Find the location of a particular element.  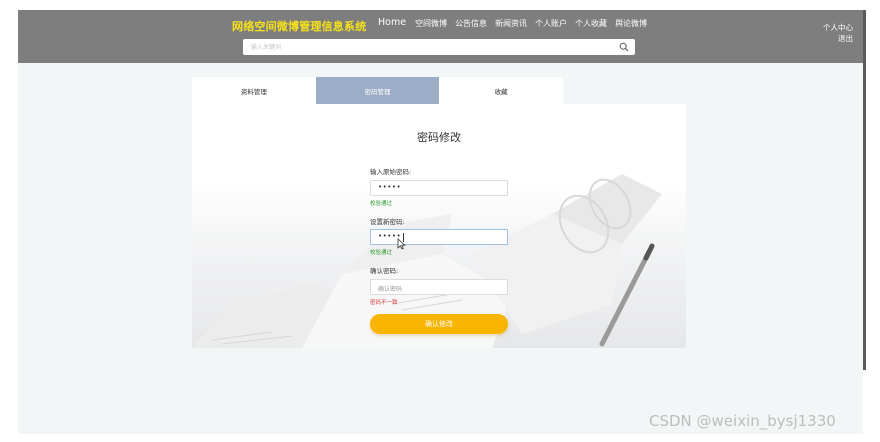

old-password-hint: 校验通过 is located at coordinates (381, 204).